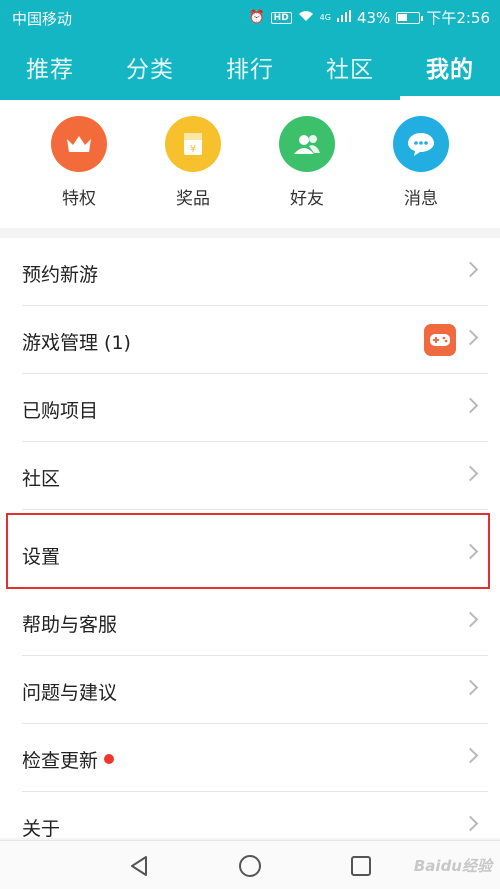 The width and height of the screenshot is (500, 889). I want to click on baidu-watermark: Baidu经验, so click(452, 866).